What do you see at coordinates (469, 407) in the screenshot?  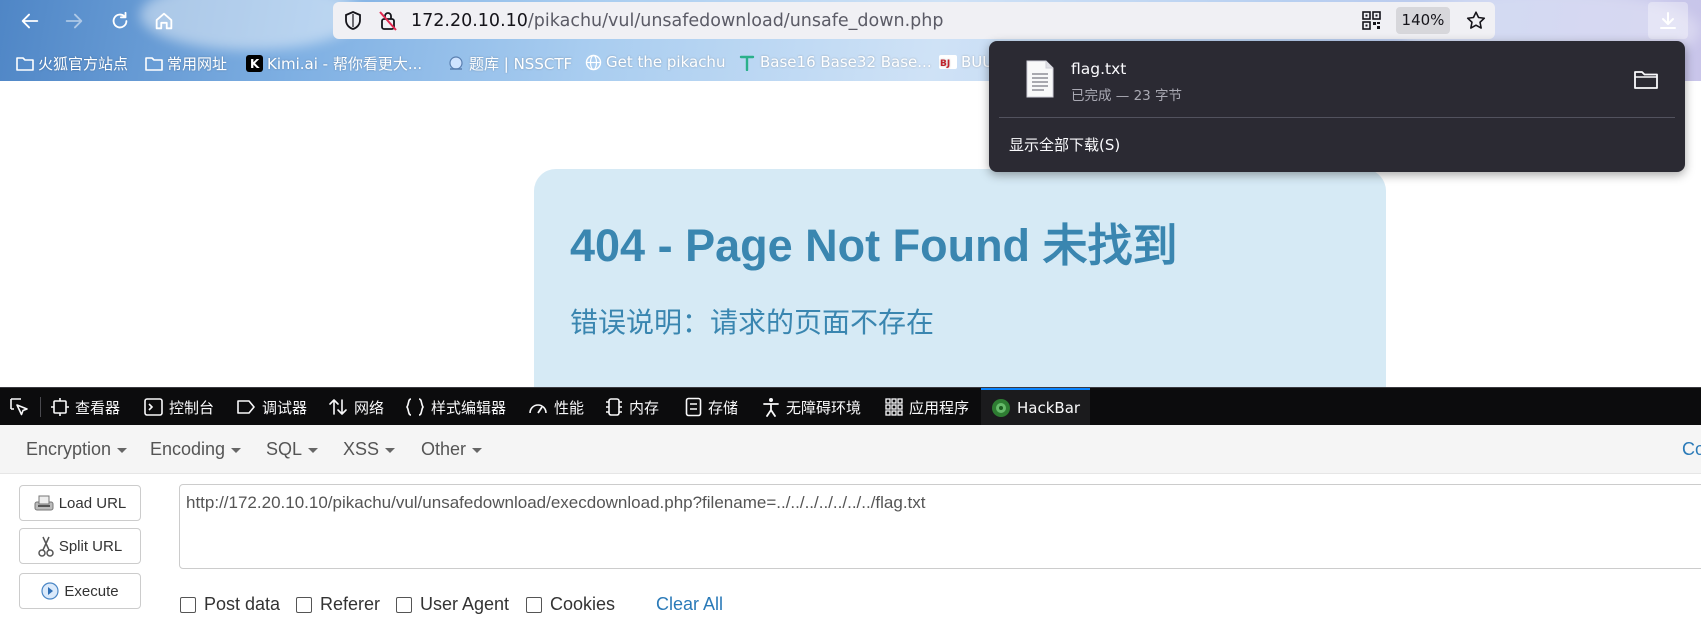 I see `tab-label: 样式编辑器` at bounding box center [469, 407].